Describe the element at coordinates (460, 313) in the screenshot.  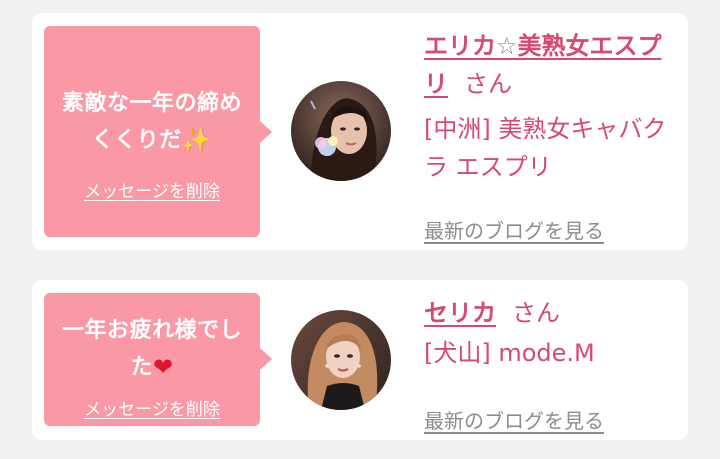
I see `sender-name-link: セリカ` at that location.